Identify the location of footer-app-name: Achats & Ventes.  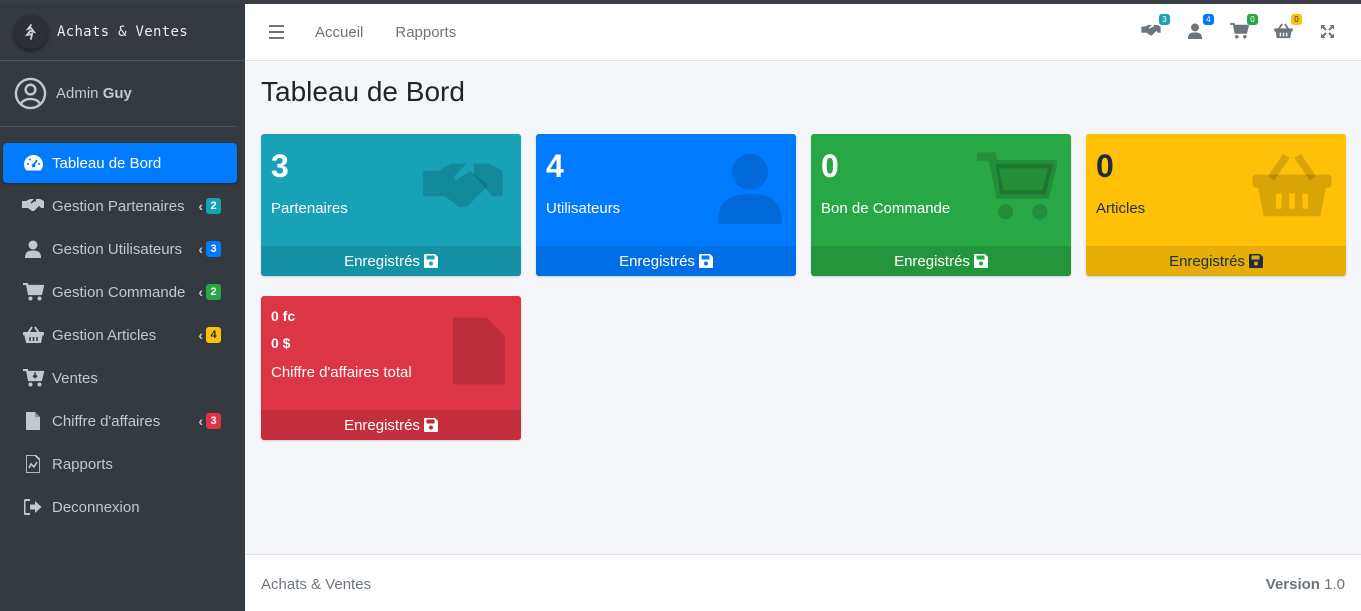
(316, 584).